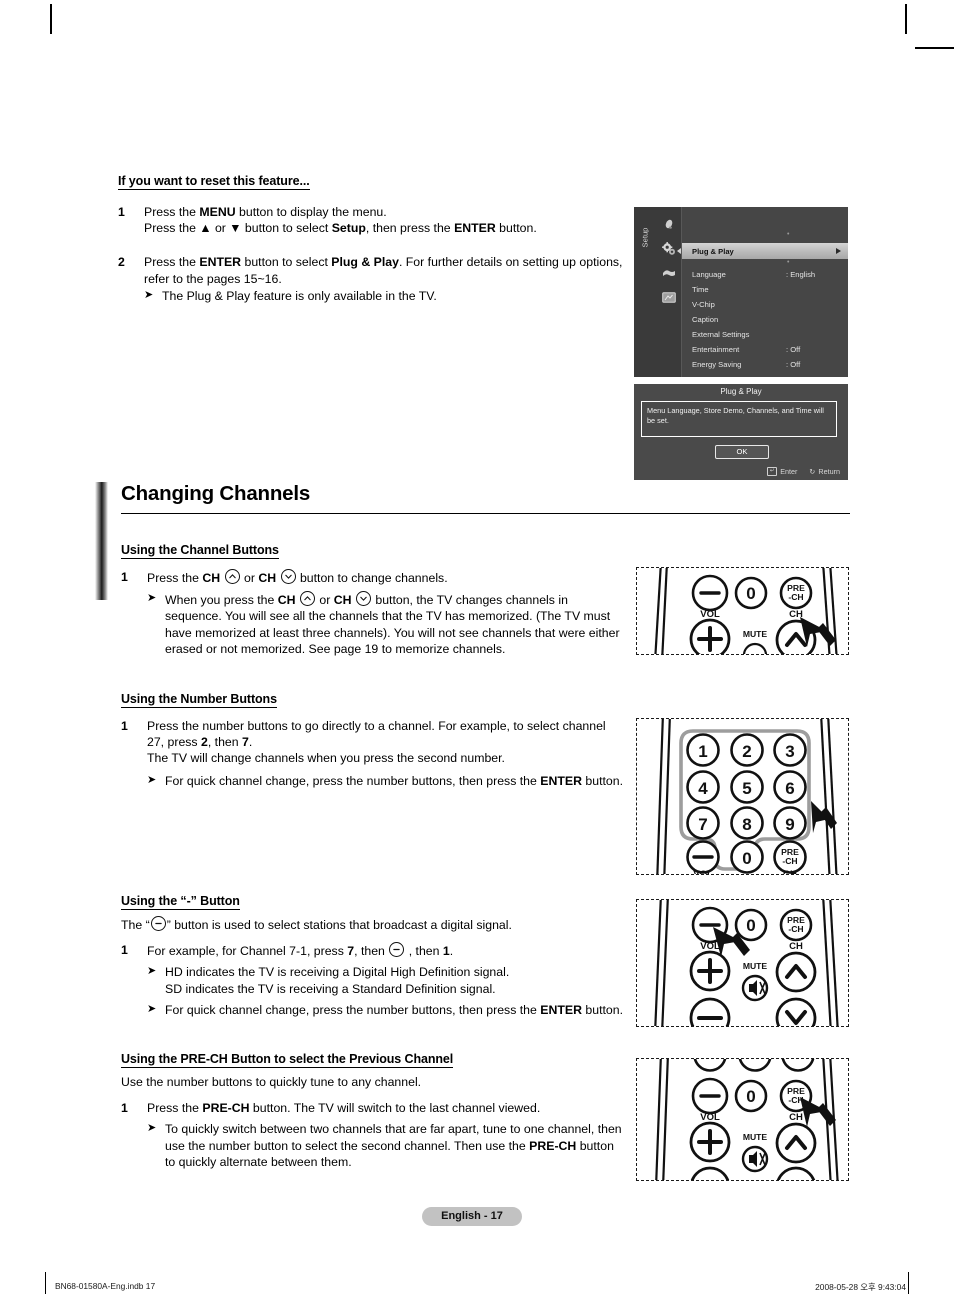  What do you see at coordinates (175, 578) in the screenshot?
I see `step-text-a: Press the` at bounding box center [175, 578].